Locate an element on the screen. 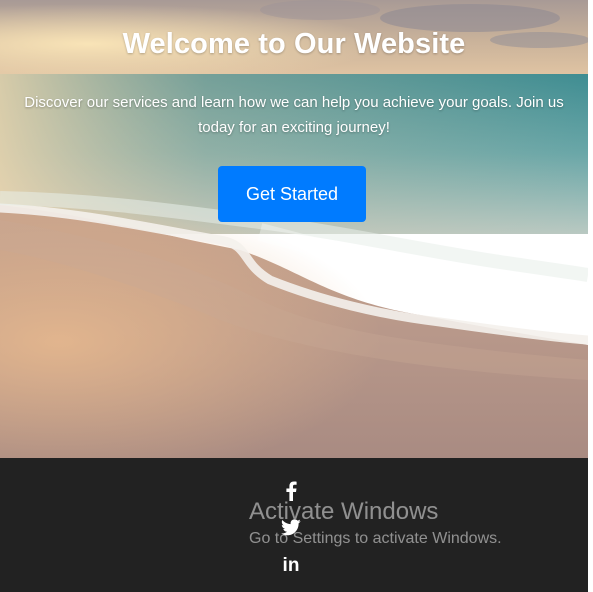 The height and width of the screenshot is (592, 593). right-edge-strip is located at coordinates (590, 296).